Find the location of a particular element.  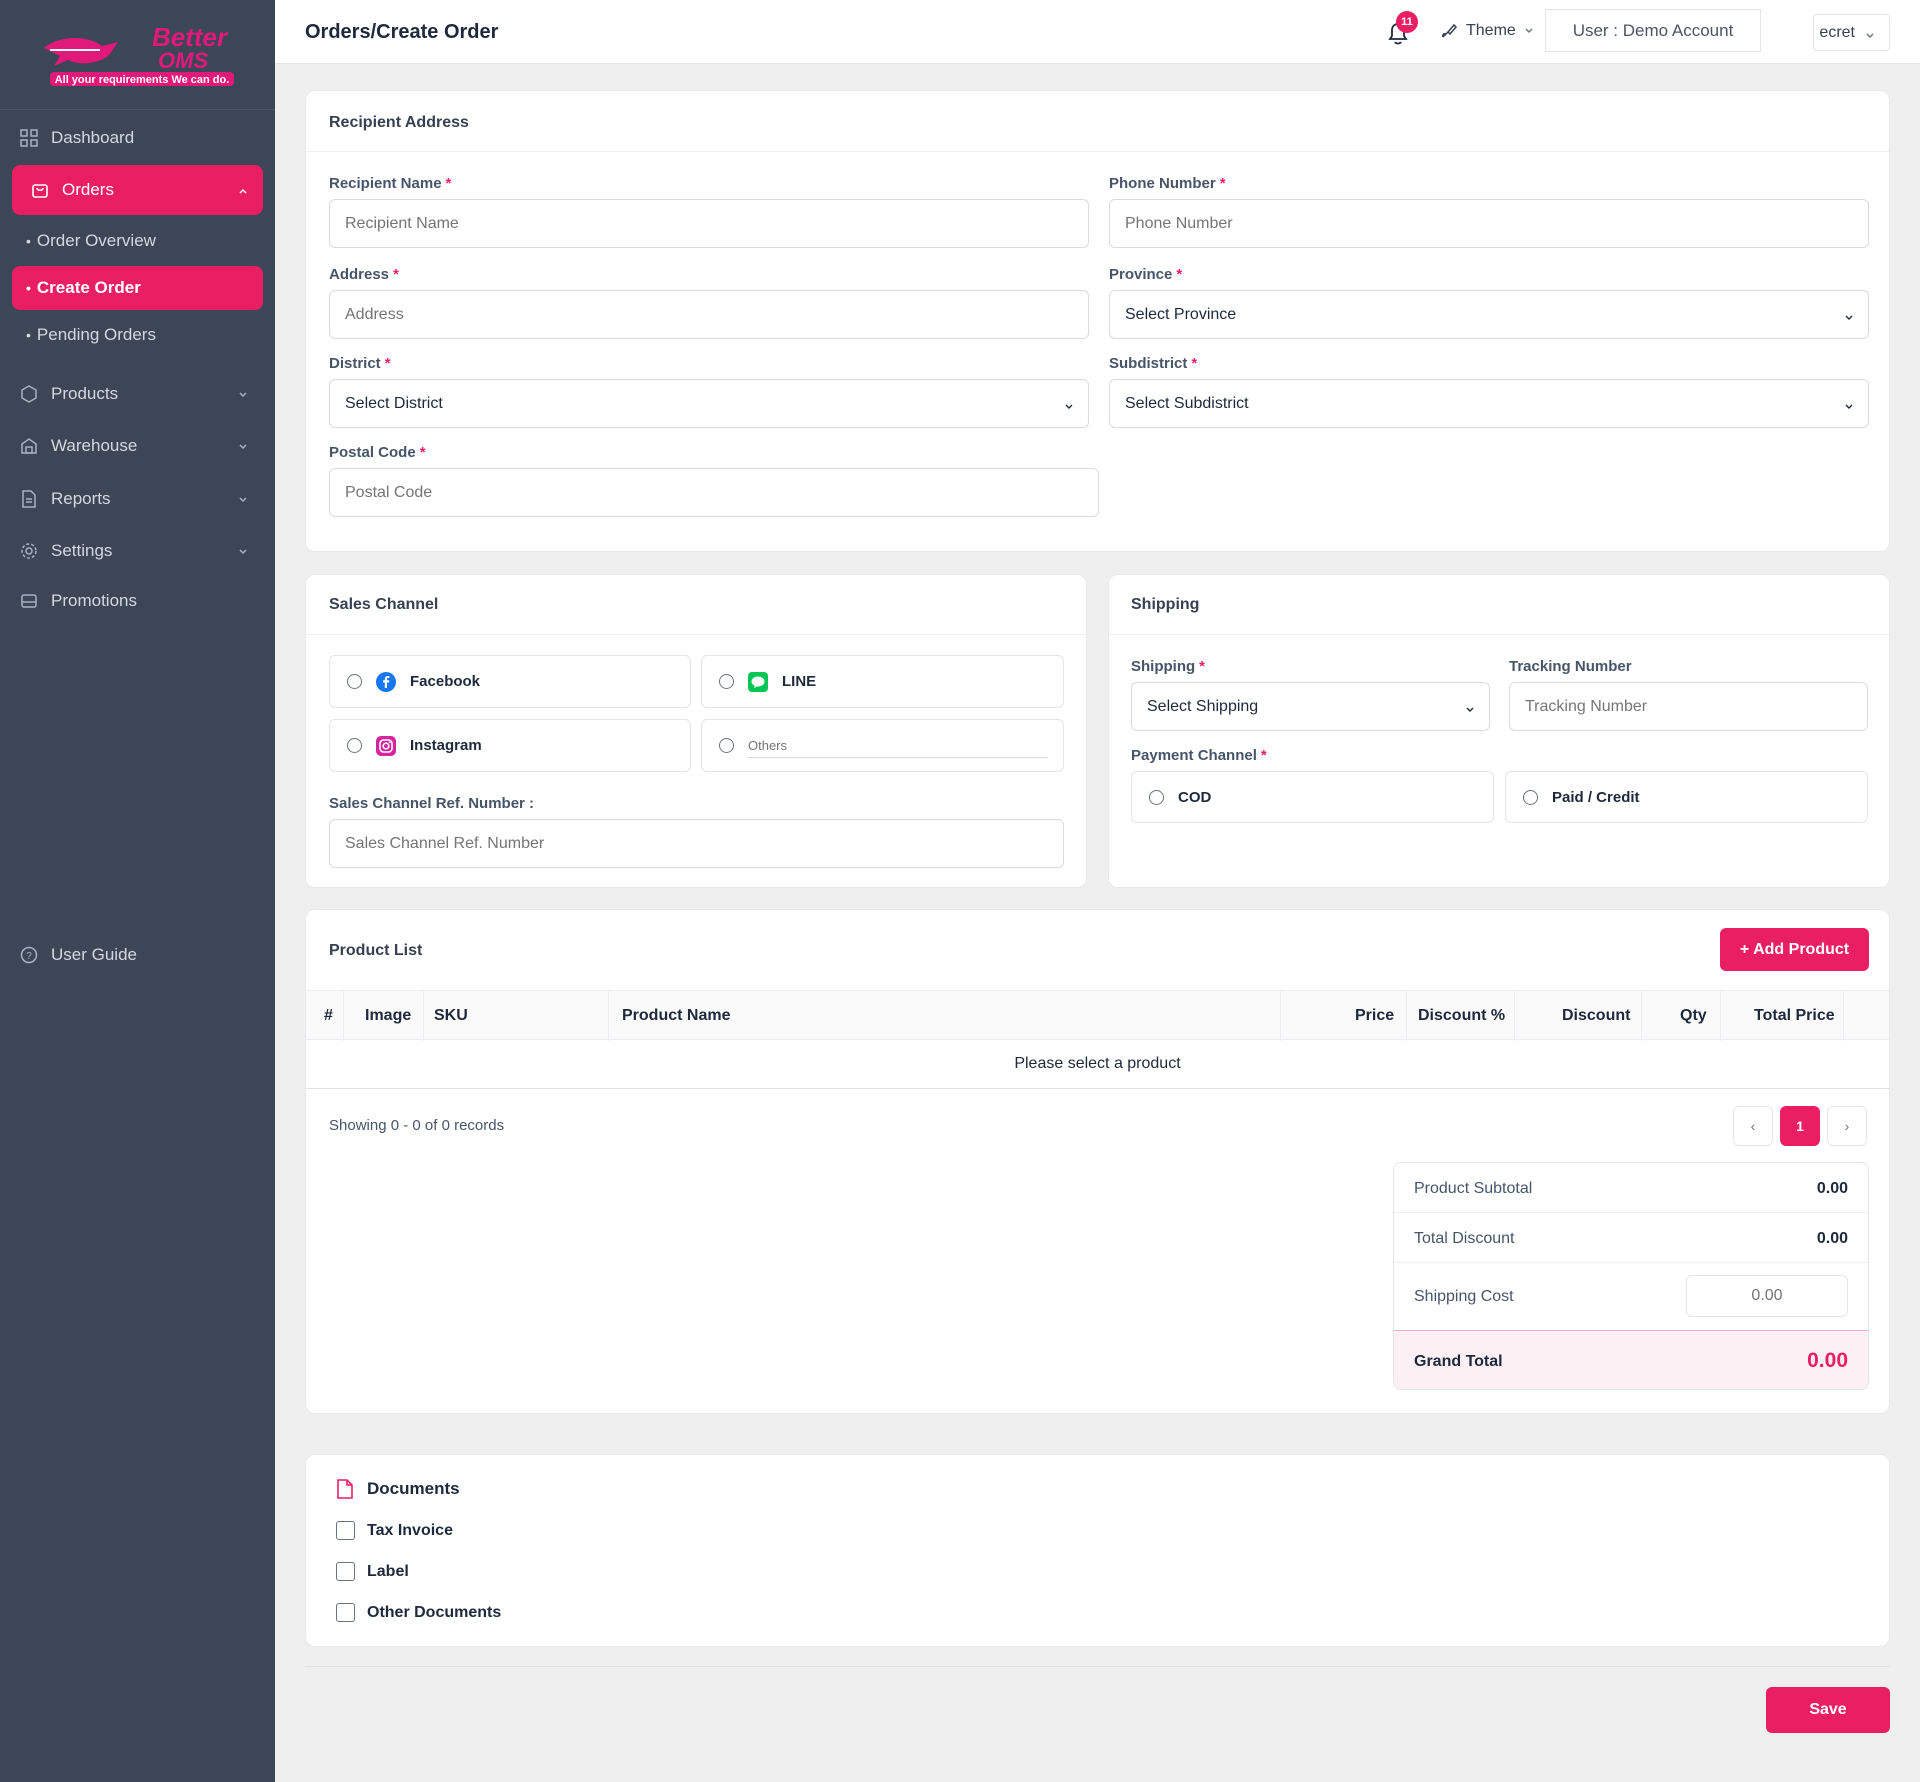

payment-label: COD is located at coordinates (1195, 797).